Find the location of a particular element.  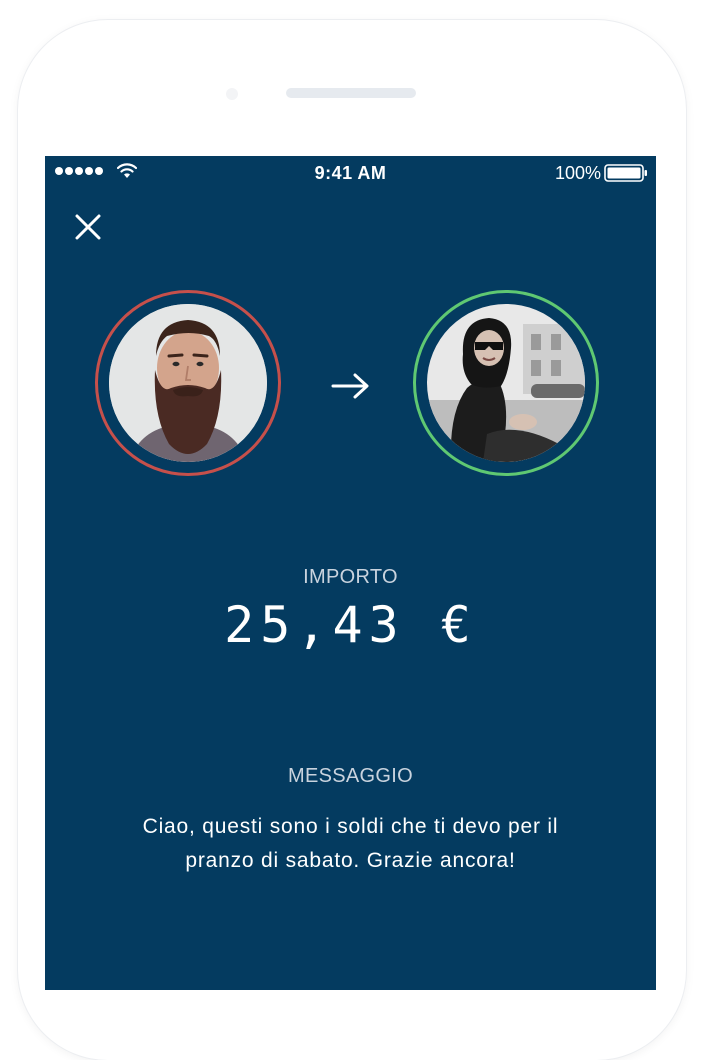

recipient-photo is located at coordinates (506, 383).